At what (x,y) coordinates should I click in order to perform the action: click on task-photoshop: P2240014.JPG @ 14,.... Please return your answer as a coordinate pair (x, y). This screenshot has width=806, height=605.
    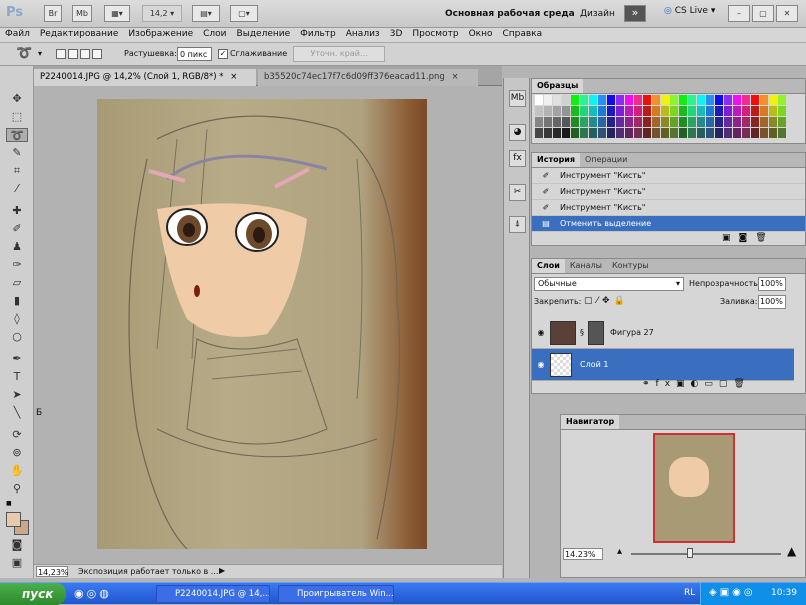
    Looking at the image, I should click on (213, 594).